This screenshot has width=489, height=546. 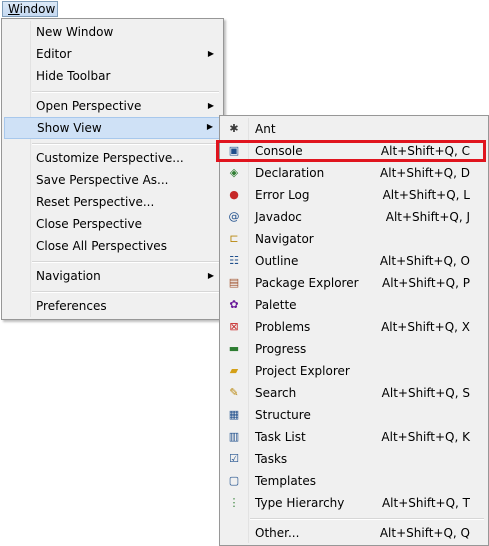 I want to click on menu-item-navigation: Navigation ▶, so click(x=112, y=276).